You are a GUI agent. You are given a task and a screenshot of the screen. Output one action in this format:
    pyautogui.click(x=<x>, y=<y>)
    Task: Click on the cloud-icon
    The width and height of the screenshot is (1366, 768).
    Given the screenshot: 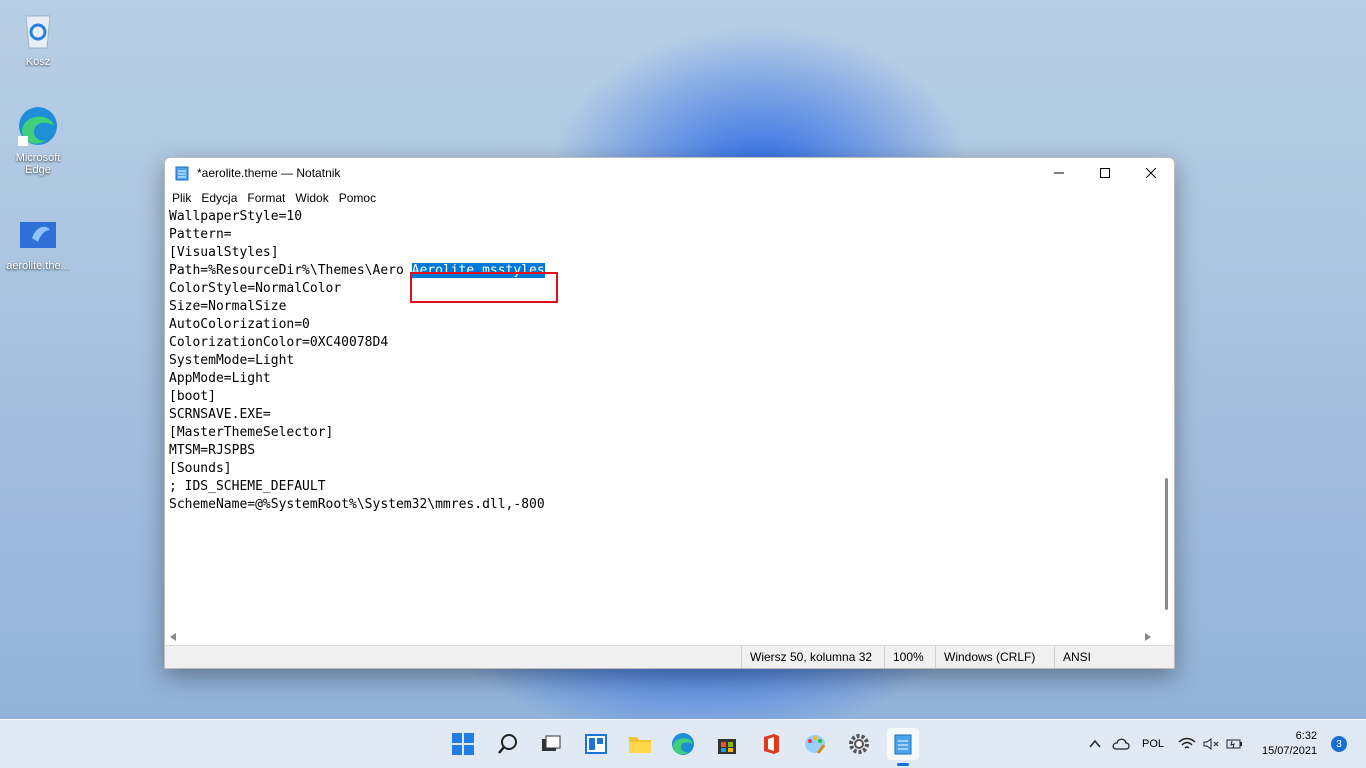 What is the action you would take?
    pyautogui.click(x=1121, y=744)
    